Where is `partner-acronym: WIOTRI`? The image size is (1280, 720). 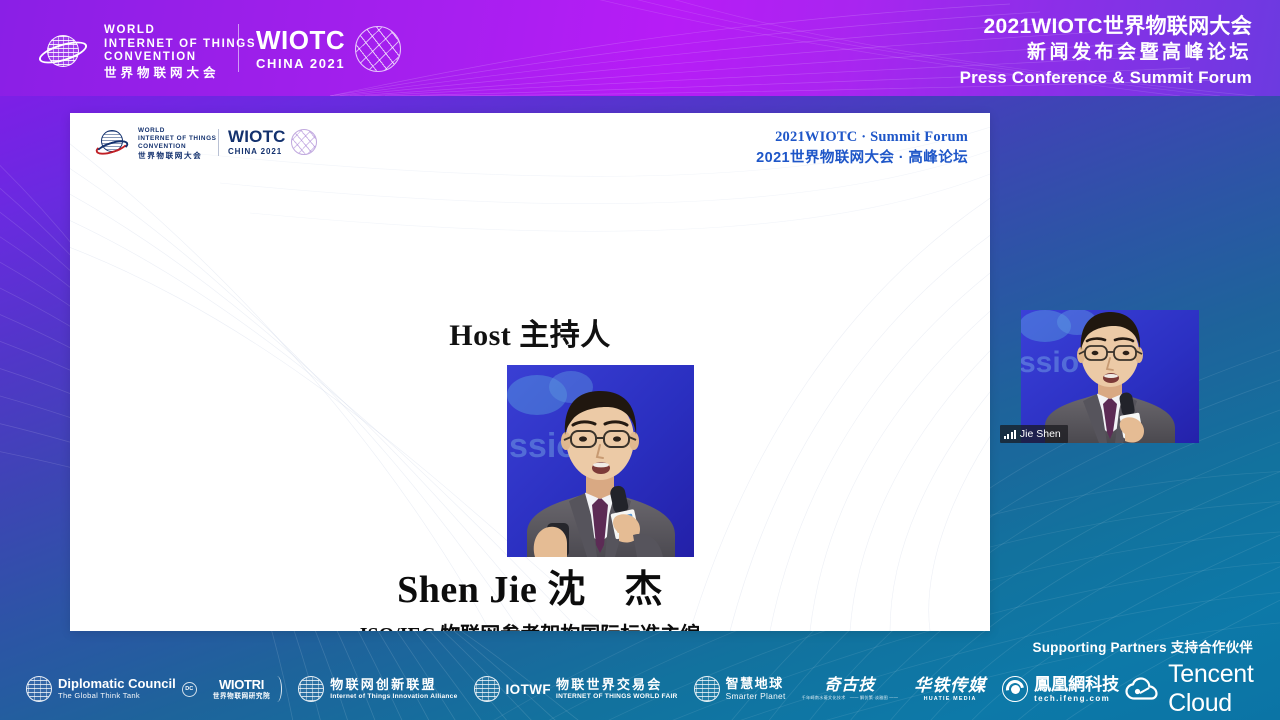
partner-acronym: WIOTRI is located at coordinates (241, 684).